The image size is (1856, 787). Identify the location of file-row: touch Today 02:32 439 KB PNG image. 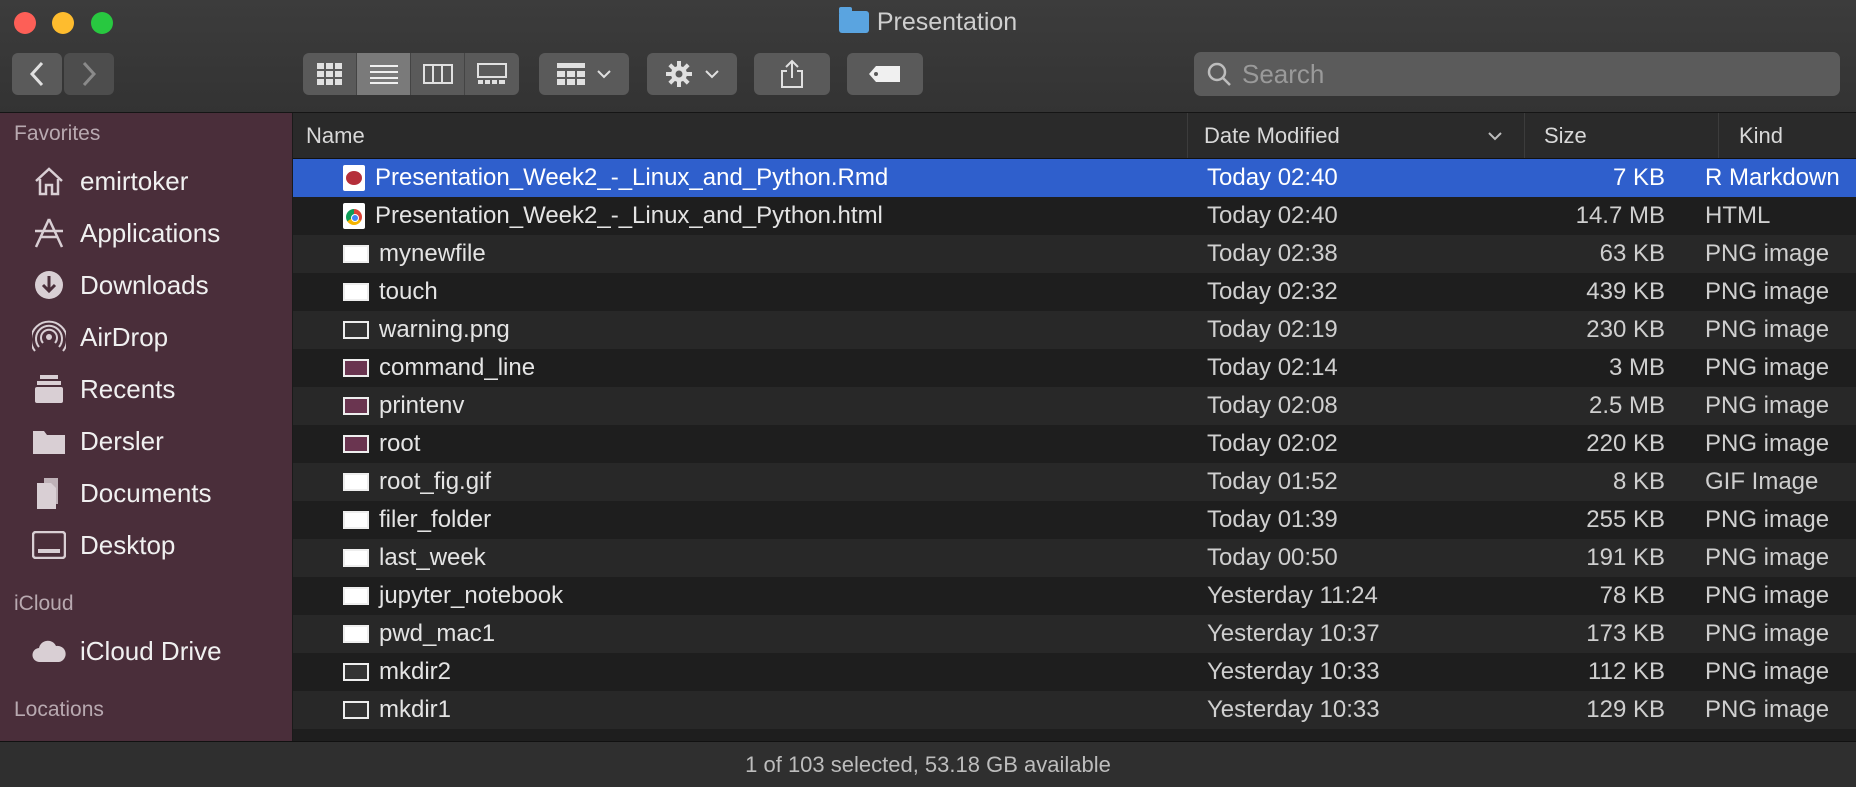
(1074, 292).